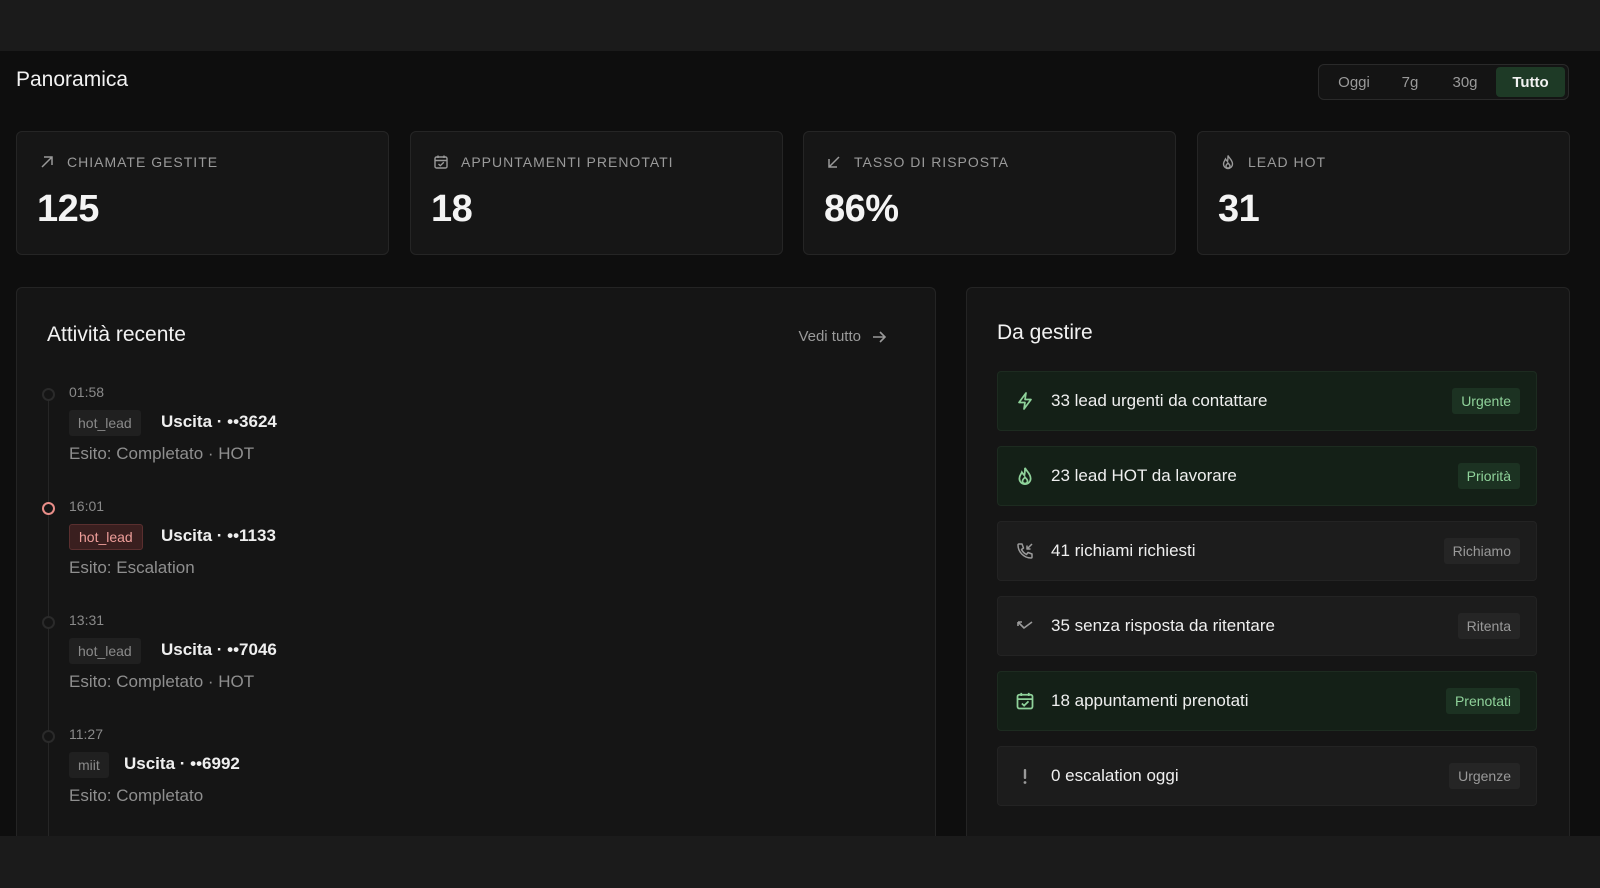  I want to click on todo-label: 23 lead HOT da lavorare, so click(1144, 475).